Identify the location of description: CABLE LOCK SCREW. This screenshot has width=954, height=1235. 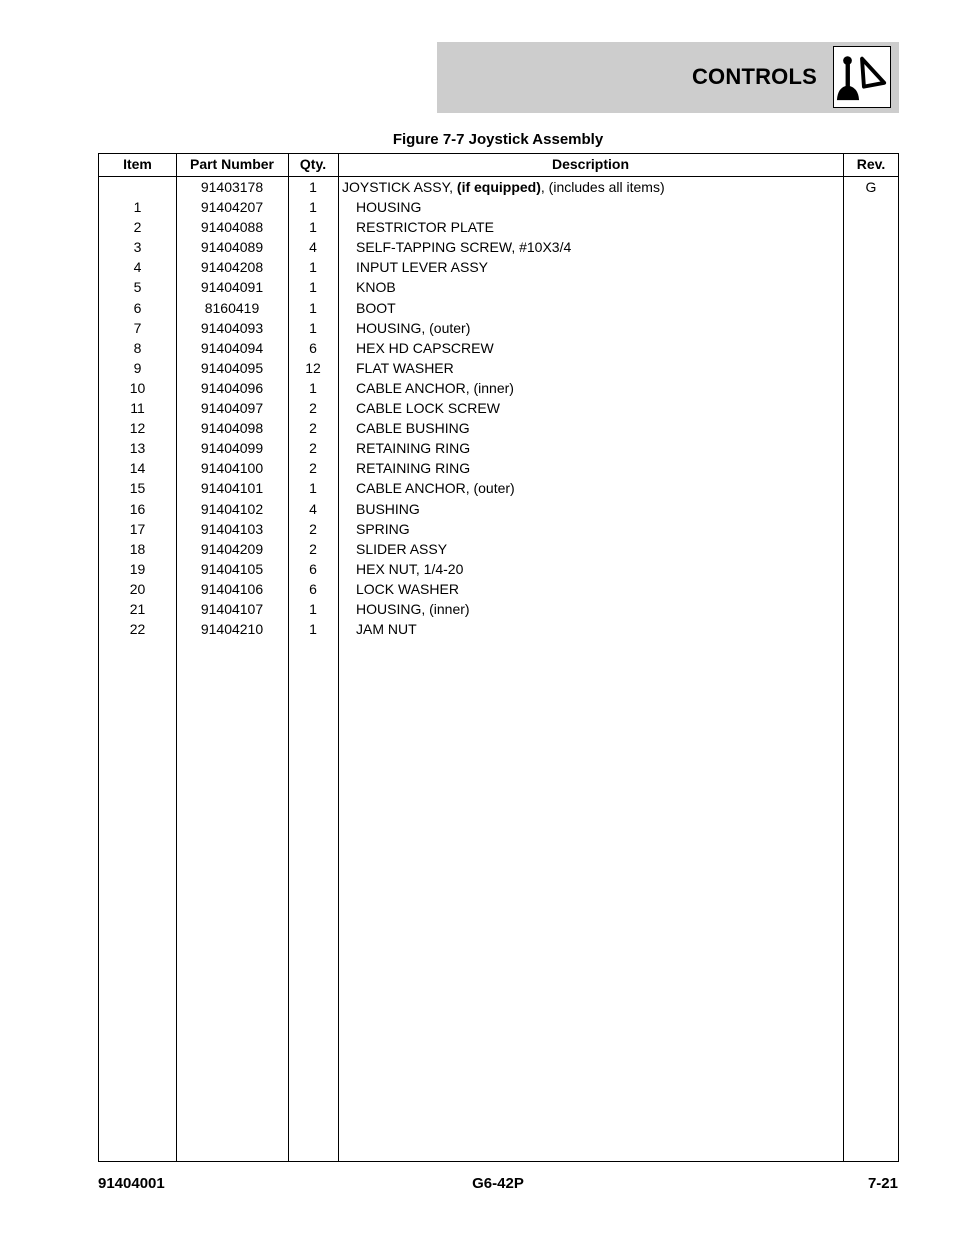
(428, 408).